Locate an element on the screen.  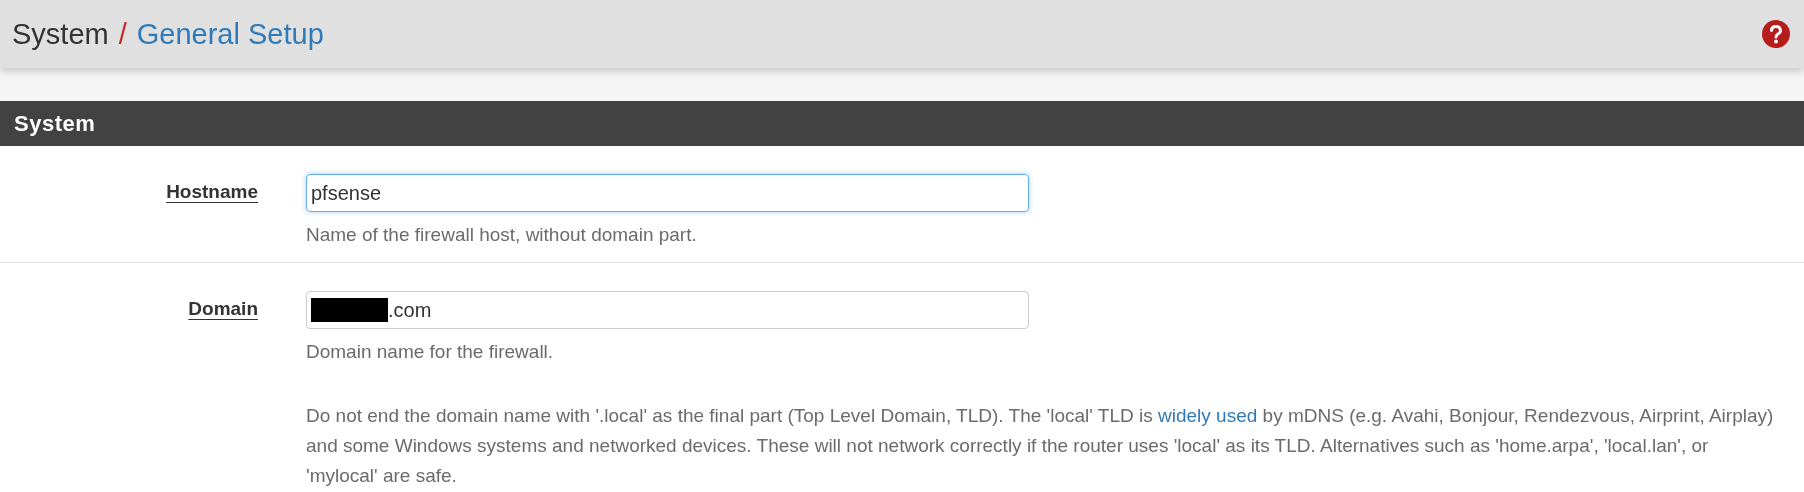
help-text: Domain name for the firewall. is located at coordinates (430, 352).